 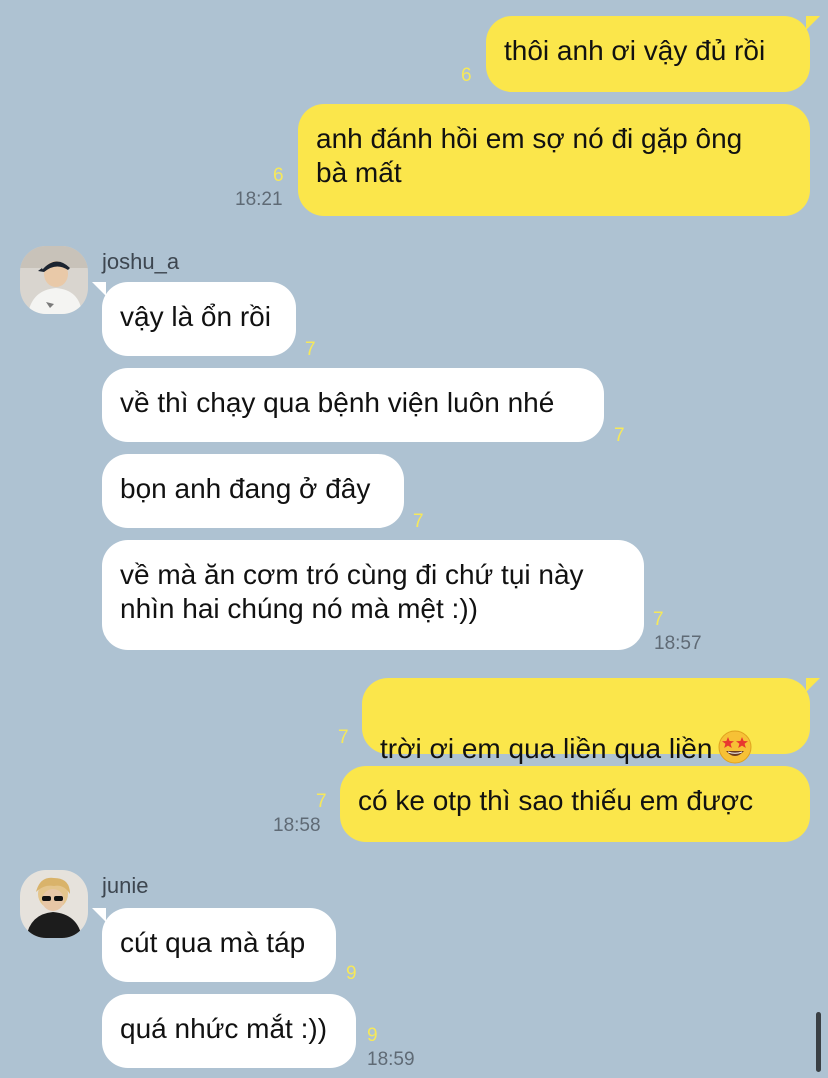 What do you see at coordinates (678, 643) in the screenshot?
I see `message-timestamp: 18:57` at bounding box center [678, 643].